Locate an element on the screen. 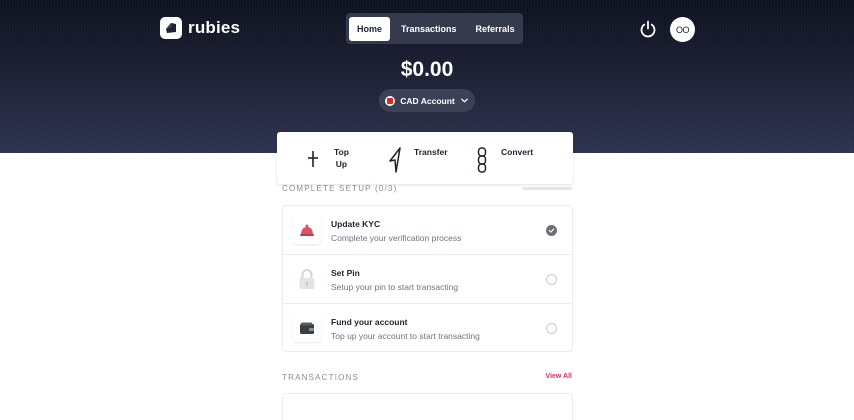 The width and height of the screenshot is (854, 420). view-all-link: View All is located at coordinates (559, 376).